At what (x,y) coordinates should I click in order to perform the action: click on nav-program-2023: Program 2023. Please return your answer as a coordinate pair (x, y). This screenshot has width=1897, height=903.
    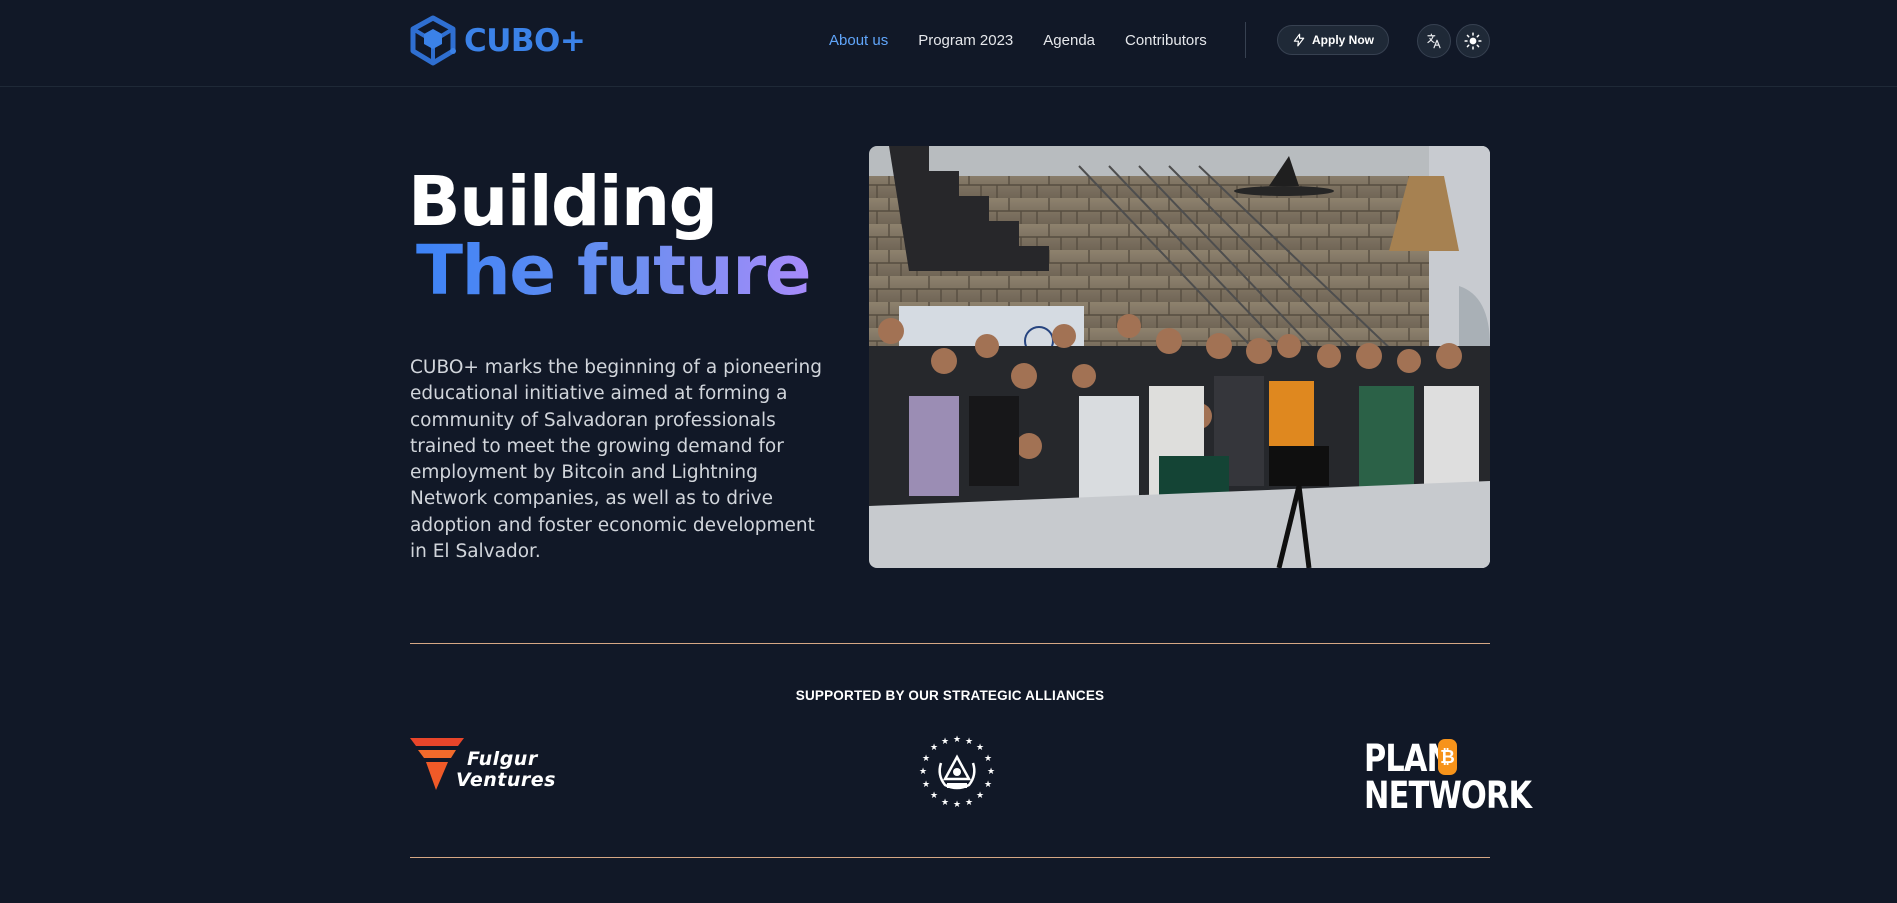
    Looking at the image, I should click on (965, 40).